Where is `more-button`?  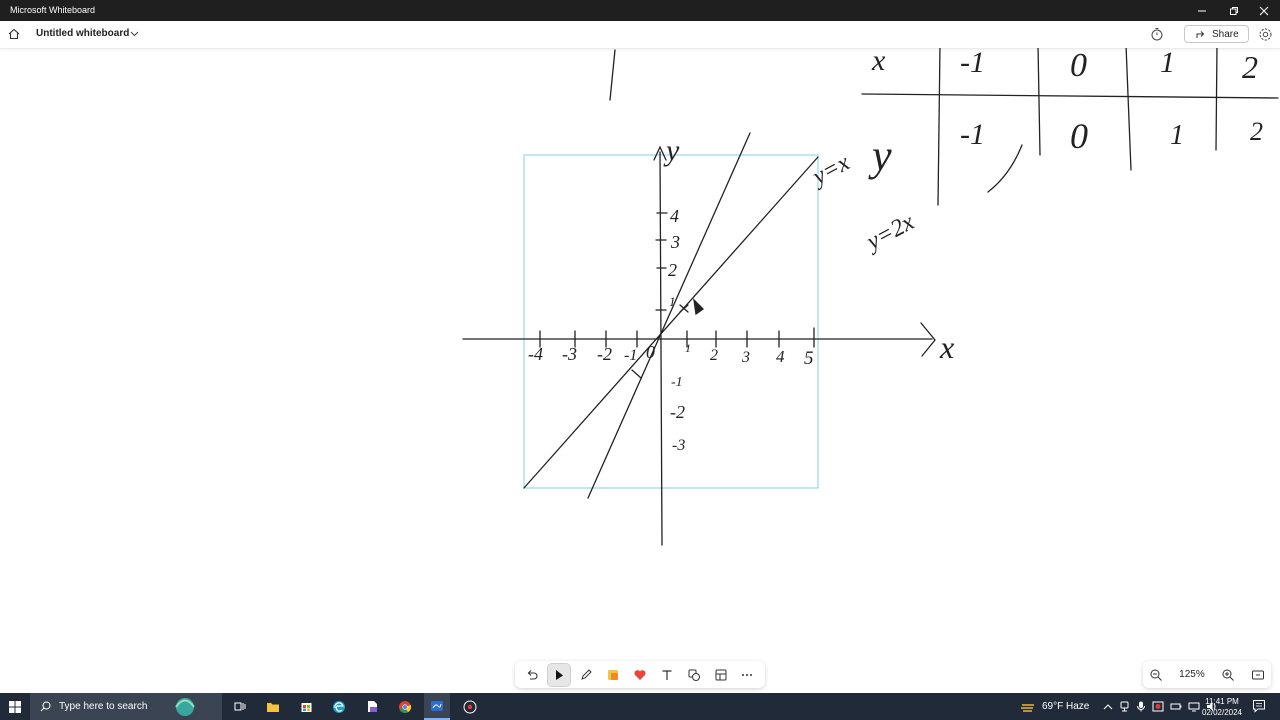 more-button is located at coordinates (747, 675).